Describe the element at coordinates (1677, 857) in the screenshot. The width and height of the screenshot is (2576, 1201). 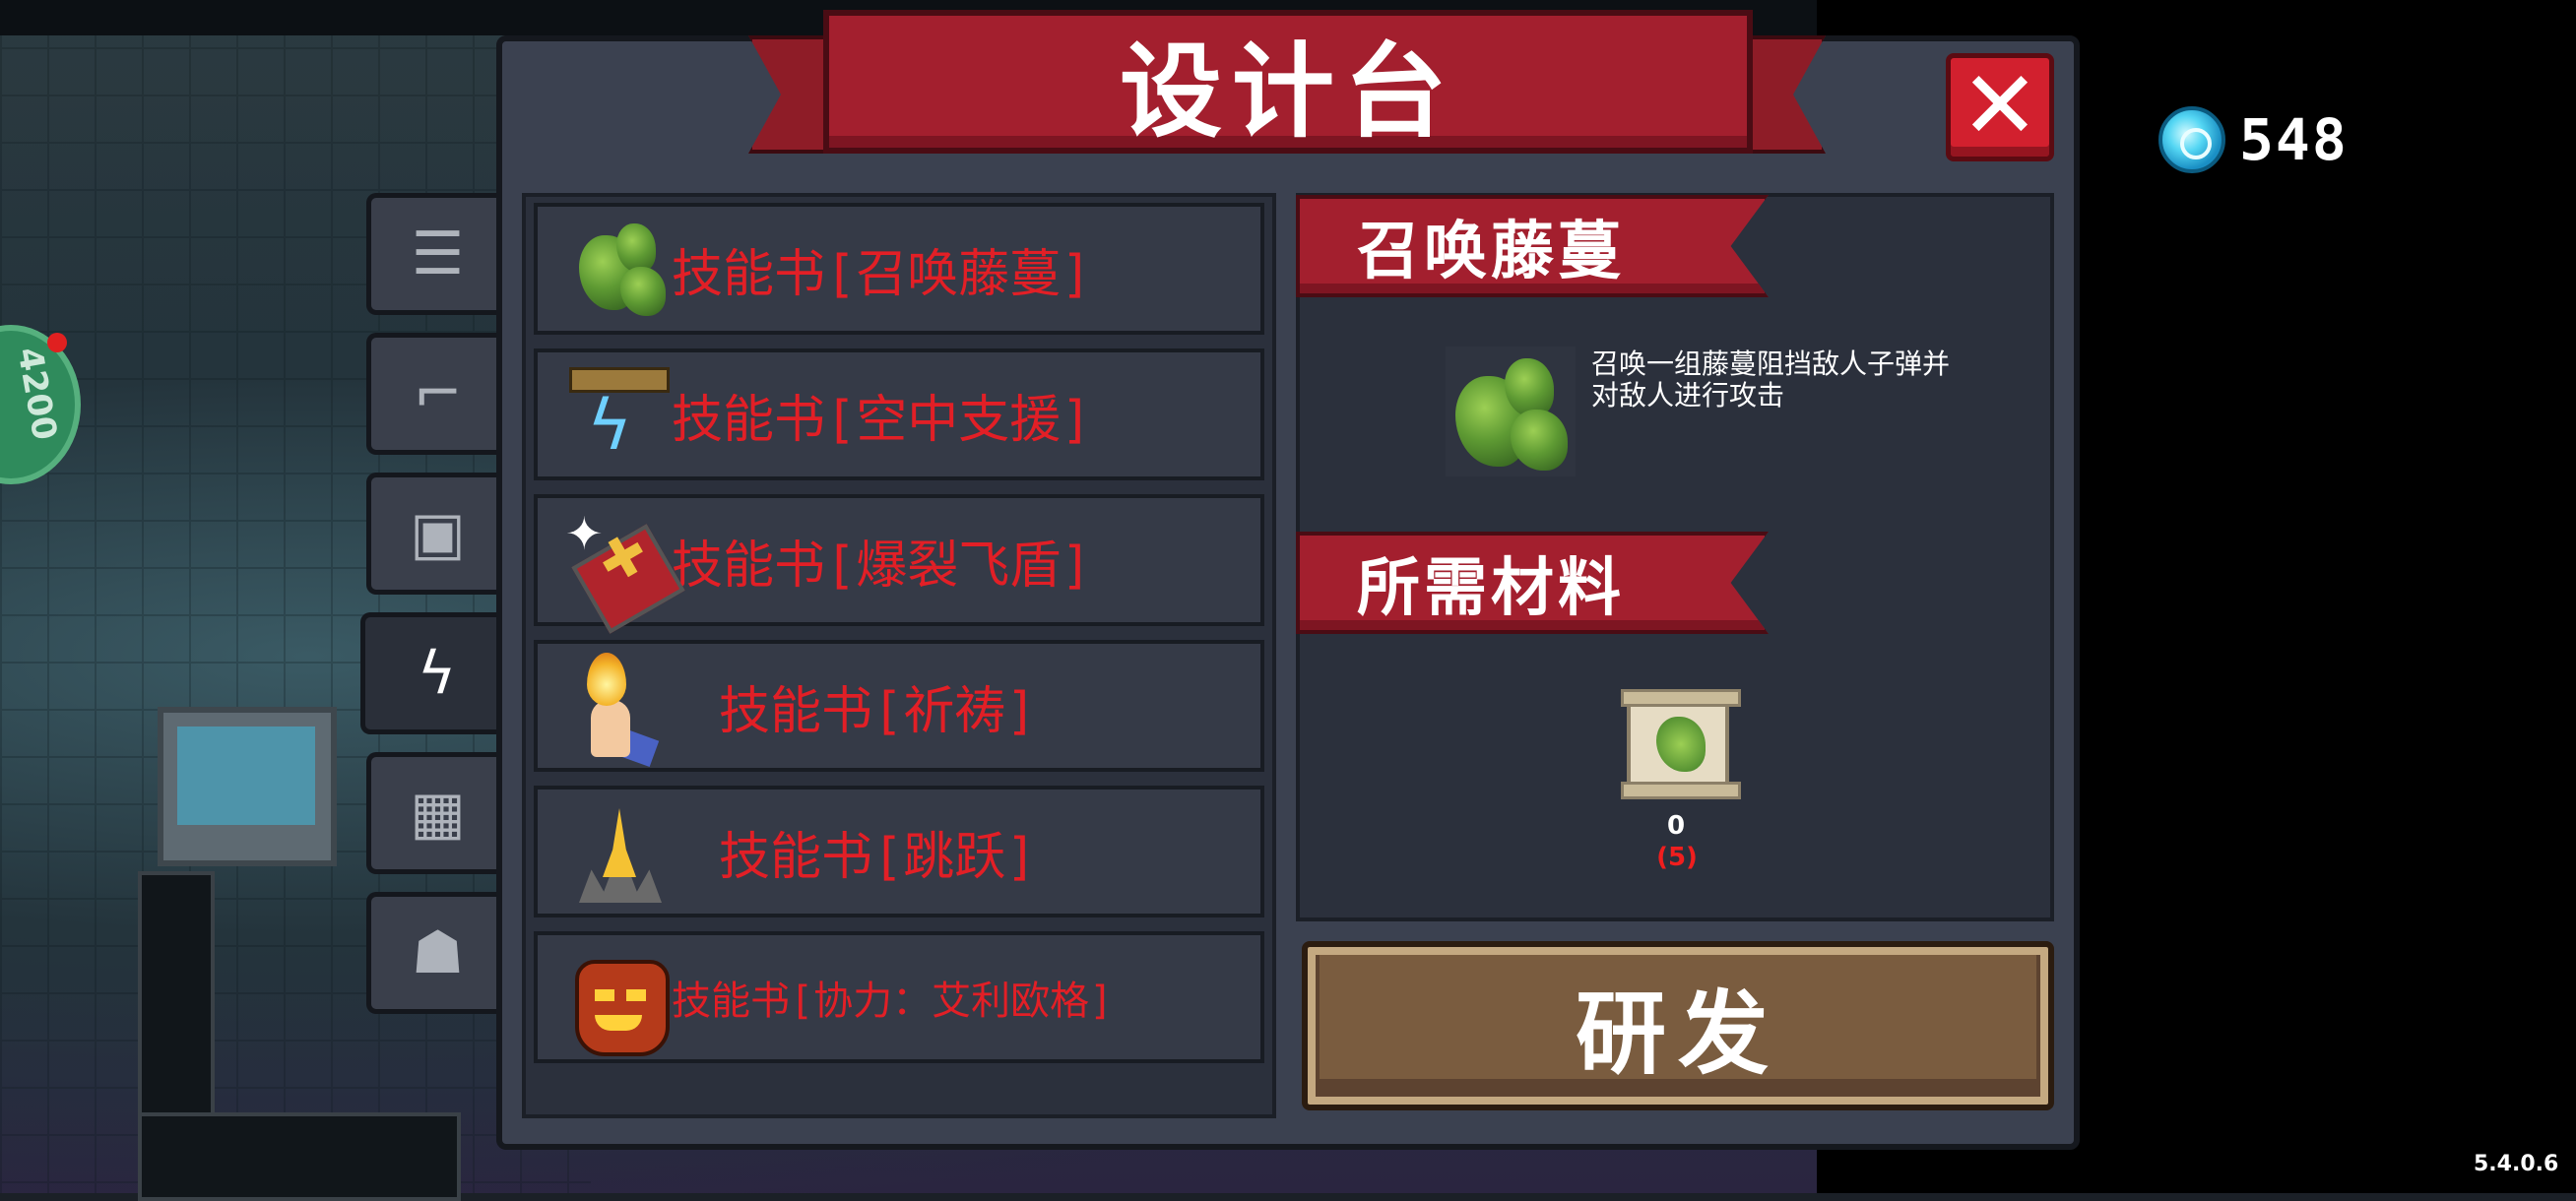
I see `material-required-count: (5)` at that location.